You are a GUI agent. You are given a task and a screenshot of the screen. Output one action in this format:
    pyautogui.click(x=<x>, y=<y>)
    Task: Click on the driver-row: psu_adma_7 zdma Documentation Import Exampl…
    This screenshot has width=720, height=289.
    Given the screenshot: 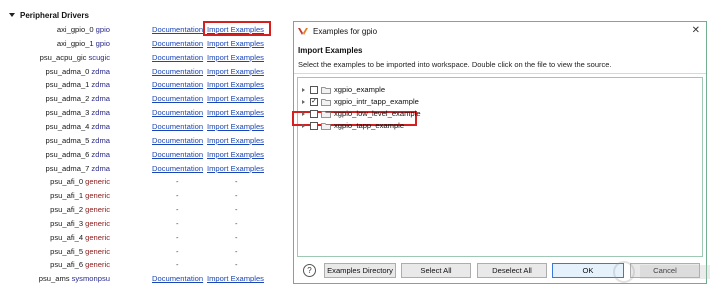 What is the action you would take?
    pyautogui.click(x=145, y=169)
    